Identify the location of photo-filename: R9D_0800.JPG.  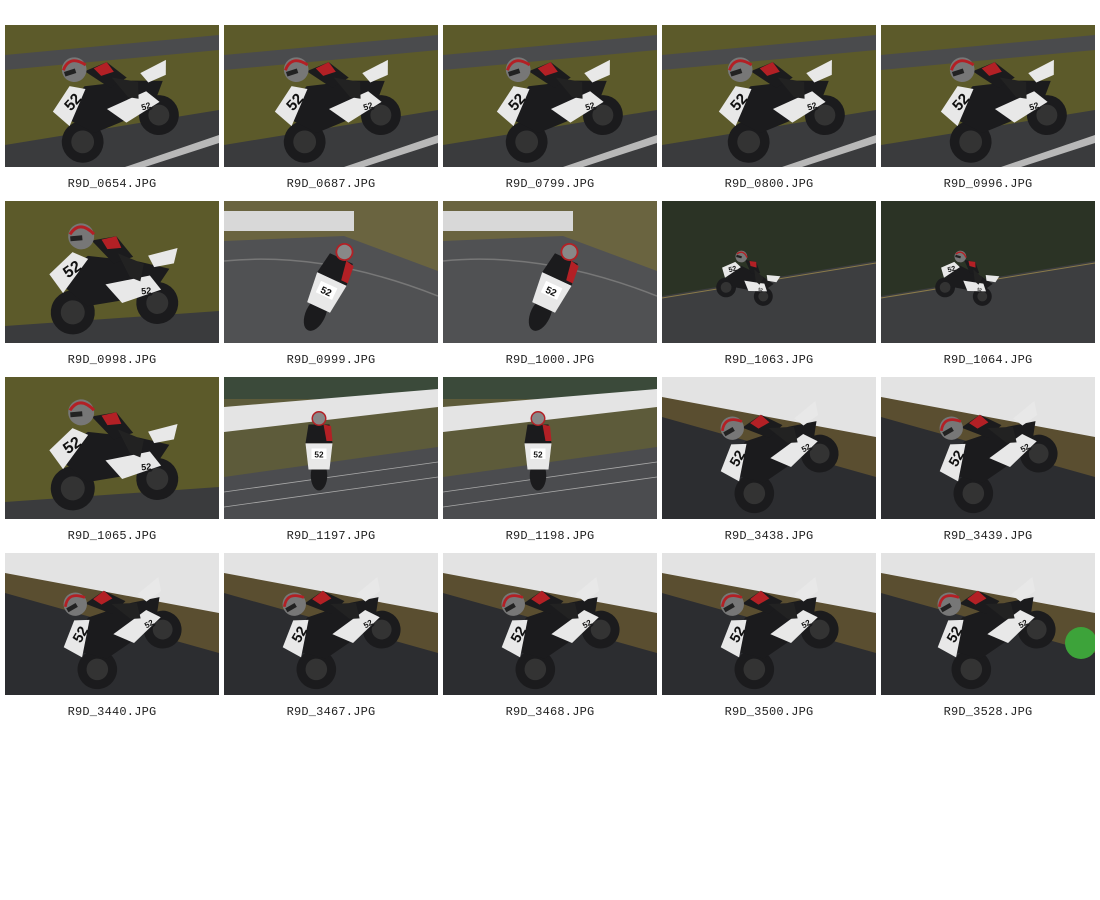
(769, 184).